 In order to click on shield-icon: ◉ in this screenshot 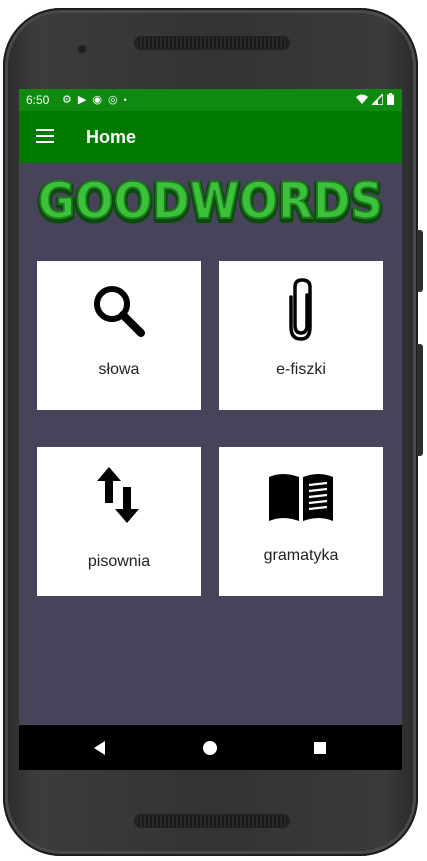, I will do `click(97, 100)`.